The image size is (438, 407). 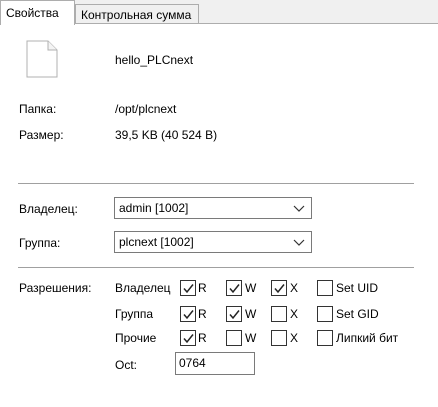 I want to click on octal-label: Oct:, so click(x=126, y=365).